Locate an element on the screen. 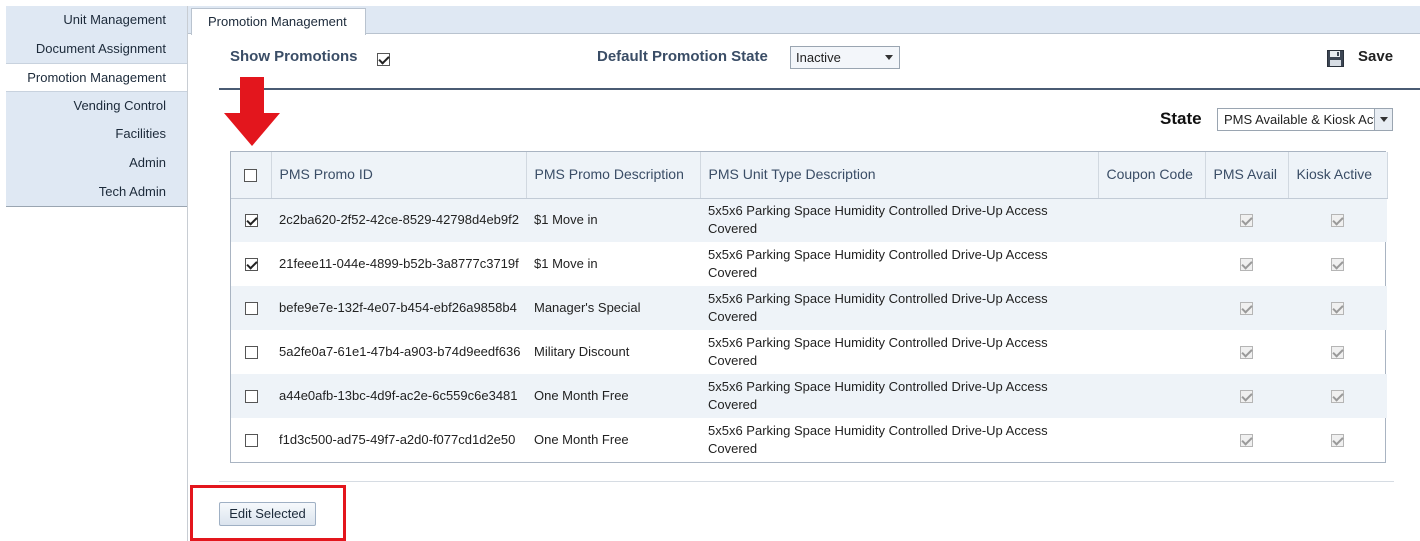 This screenshot has width=1420, height=541. default-promotion-state-label: Default Promotion State is located at coordinates (682, 56).